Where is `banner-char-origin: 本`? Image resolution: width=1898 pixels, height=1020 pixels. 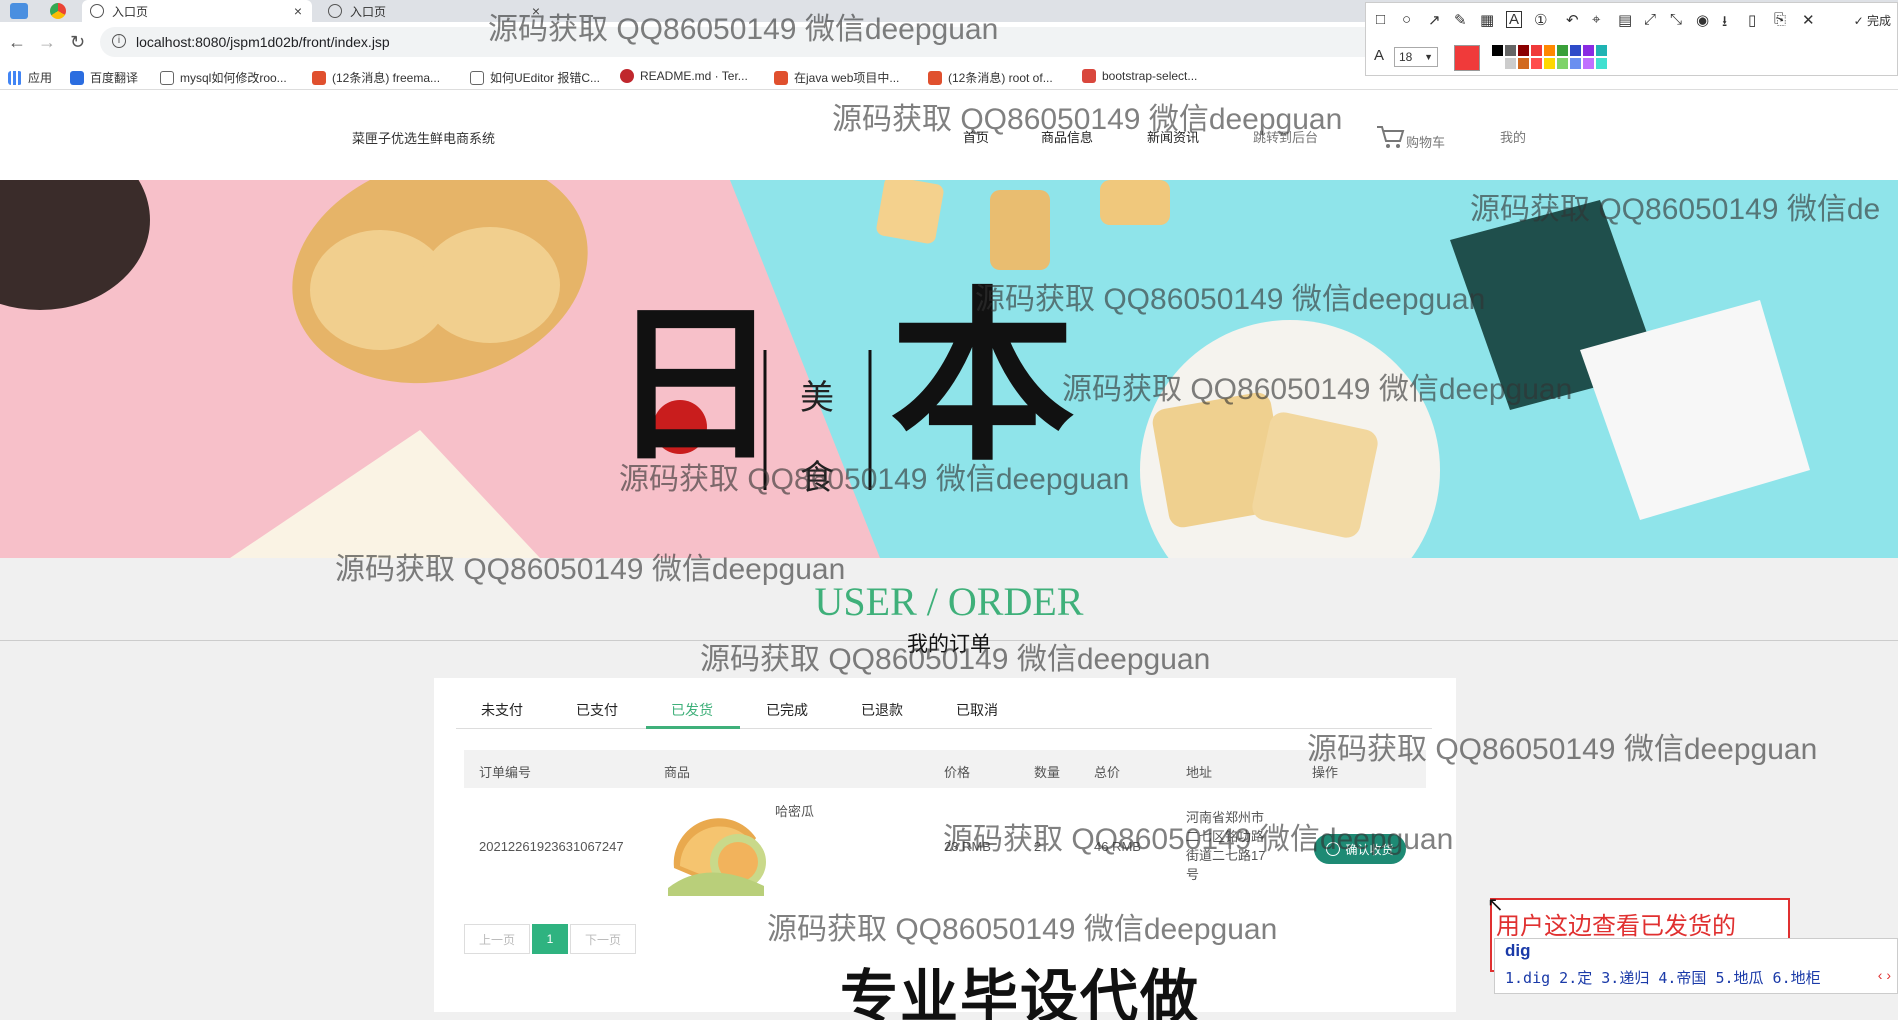 banner-char-origin: 本 is located at coordinates (982, 377).